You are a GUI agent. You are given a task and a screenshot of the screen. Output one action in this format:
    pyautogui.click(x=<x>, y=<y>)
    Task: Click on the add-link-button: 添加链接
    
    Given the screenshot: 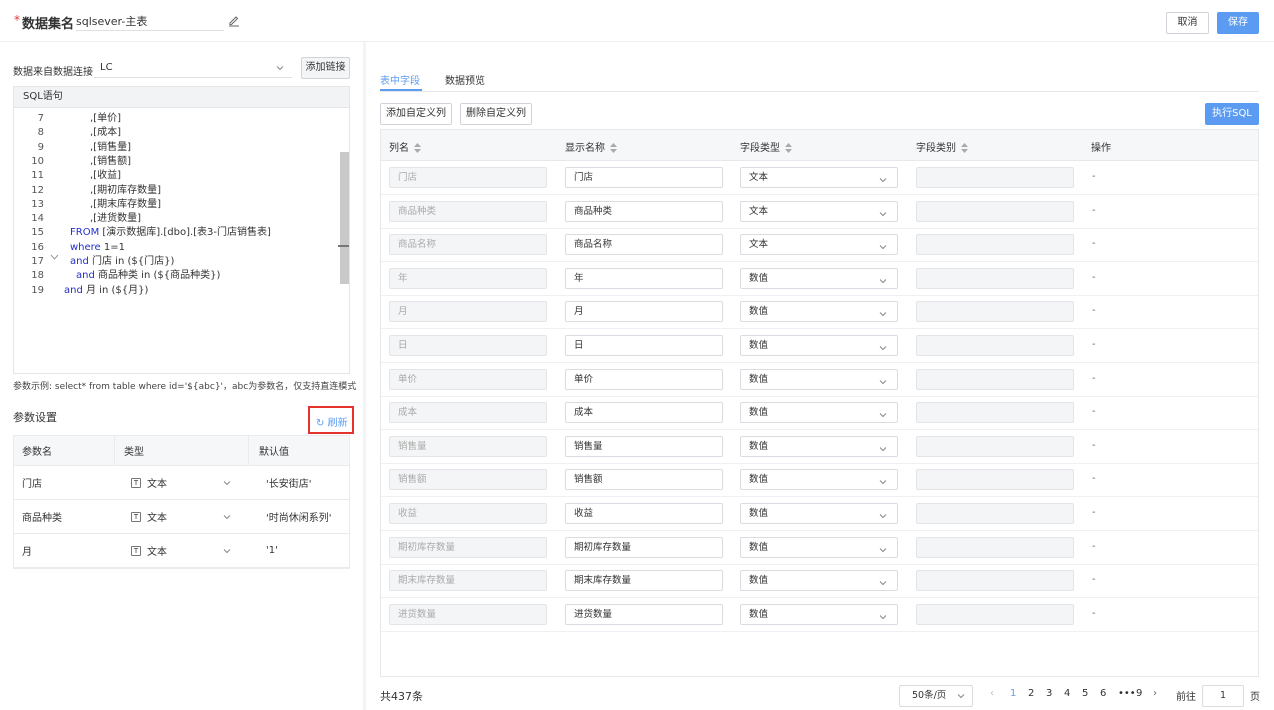 What is the action you would take?
    pyautogui.click(x=325, y=68)
    